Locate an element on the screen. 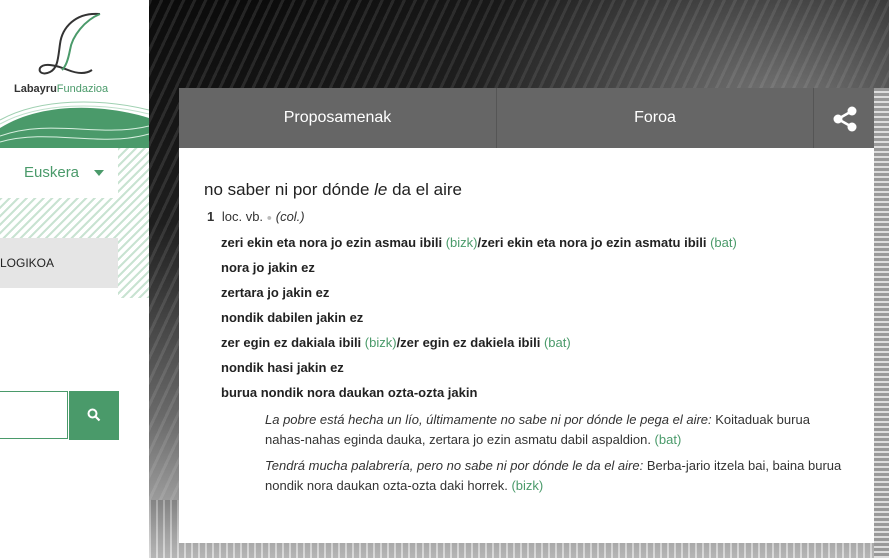 The width and height of the screenshot is (889, 558). language-select: Euskera is located at coordinates (59, 173).